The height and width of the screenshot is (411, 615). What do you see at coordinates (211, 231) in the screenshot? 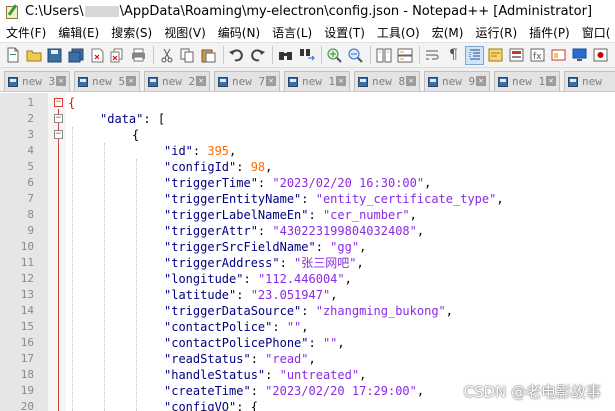
I see `code-token: "triggerAttr"` at bounding box center [211, 231].